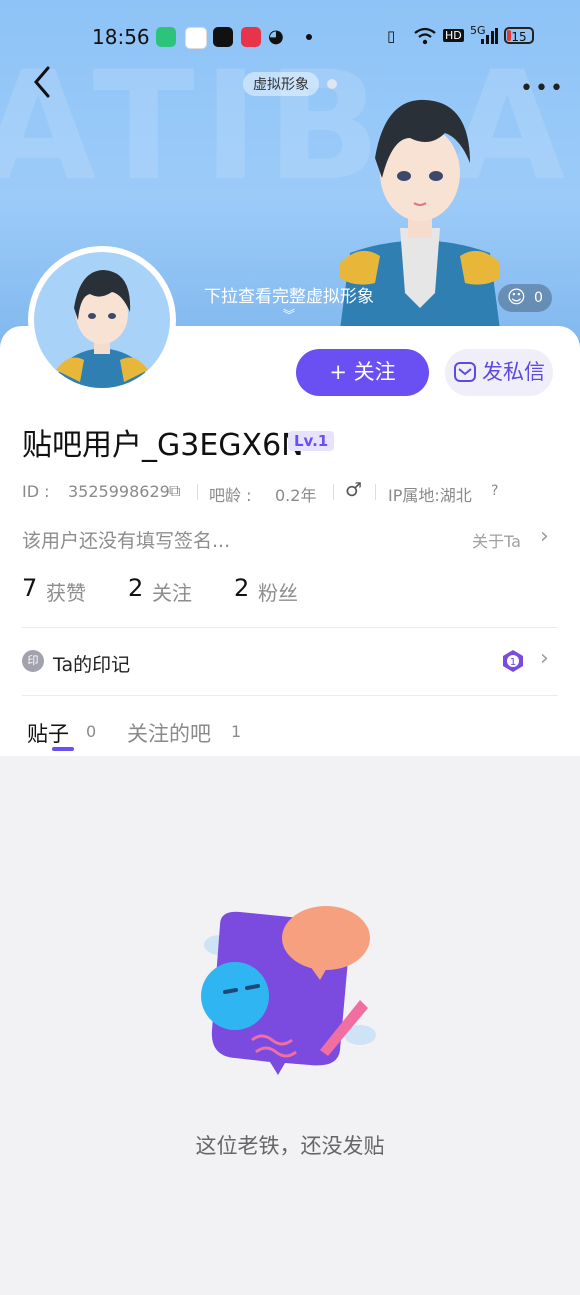 The height and width of the screenshot is (1295, 580). Describe the element at coordinates (174, 491) in the screenshot. I see `copy-icon: ⧉` at that location.